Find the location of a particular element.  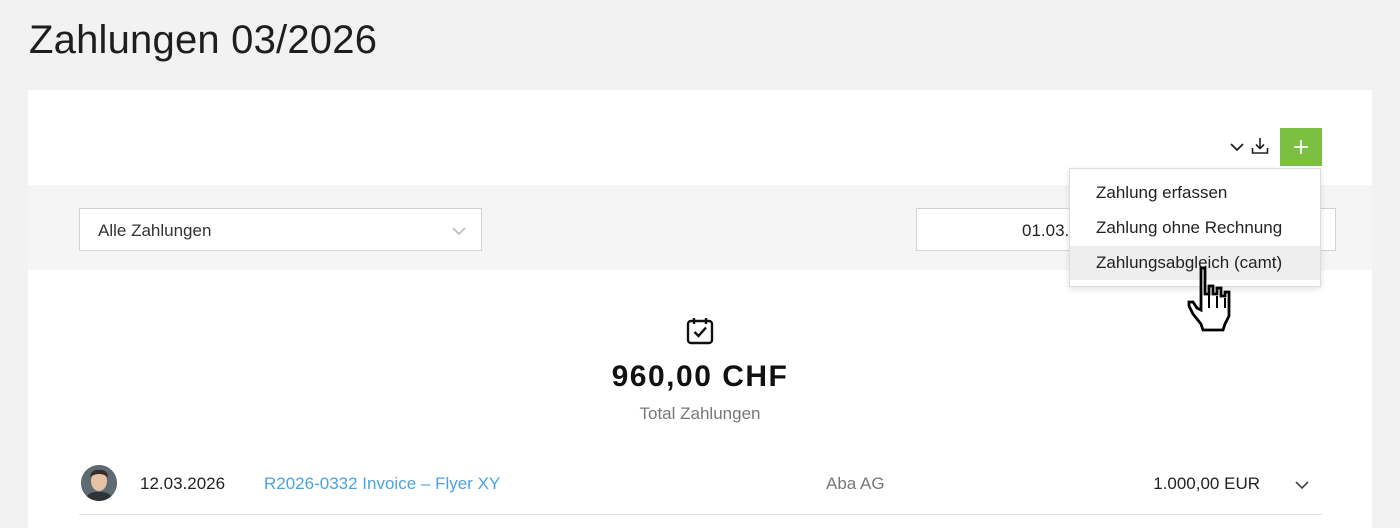

plus-icon is located at coordinates (1301, 147).